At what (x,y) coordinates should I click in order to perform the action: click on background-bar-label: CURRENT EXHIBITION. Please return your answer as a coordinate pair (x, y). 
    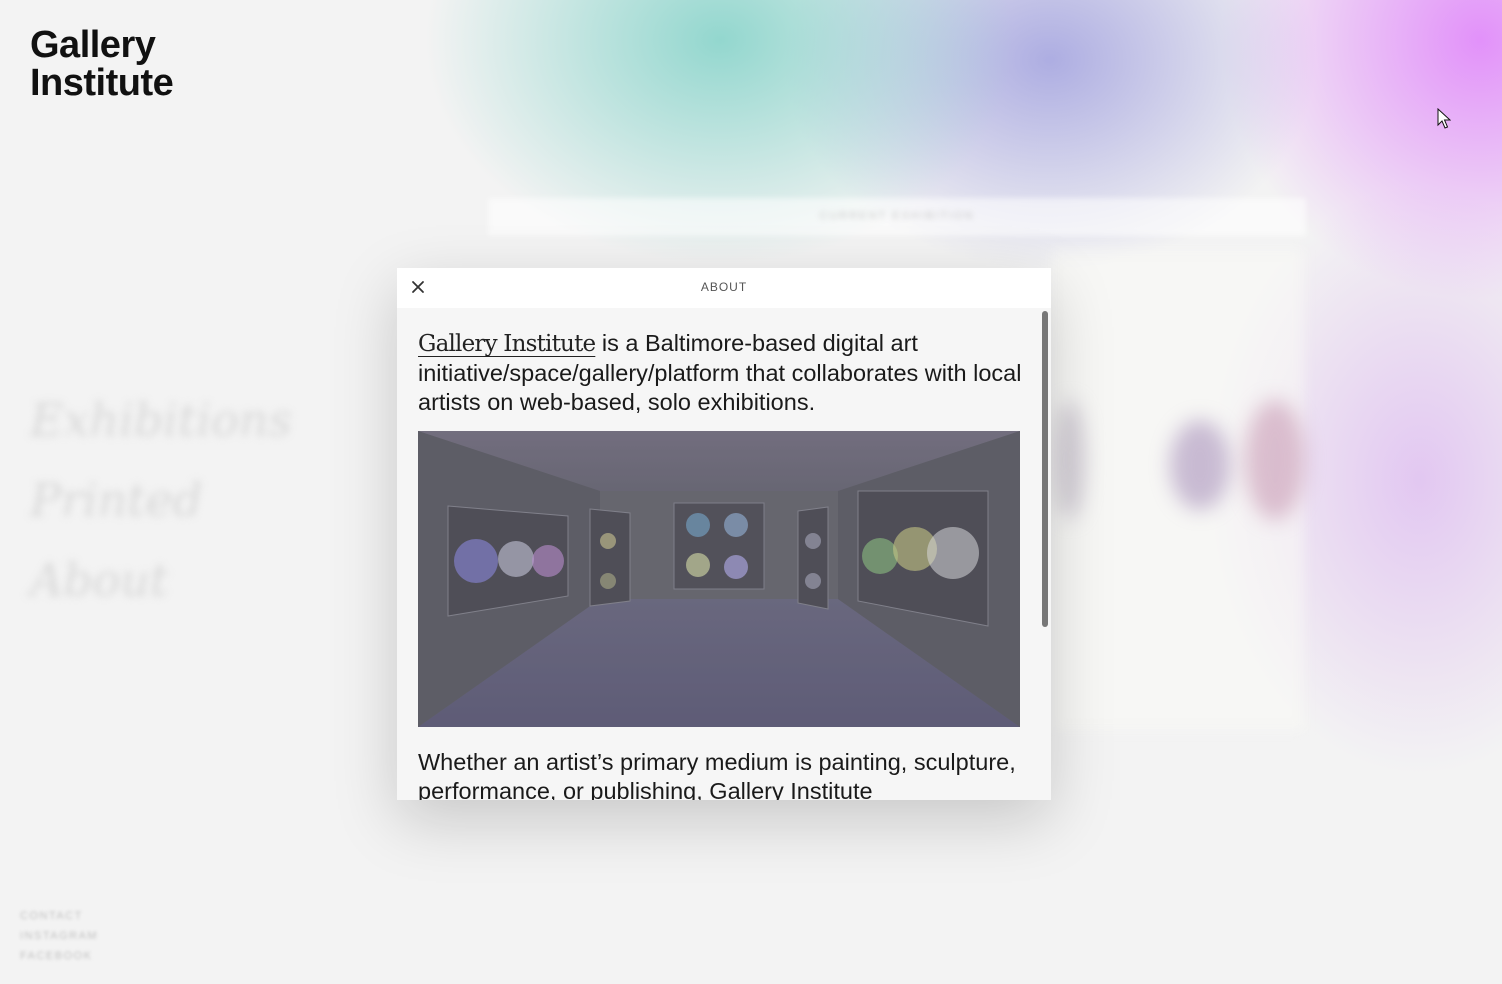
    Looking at the image, I should click on (897, 216).